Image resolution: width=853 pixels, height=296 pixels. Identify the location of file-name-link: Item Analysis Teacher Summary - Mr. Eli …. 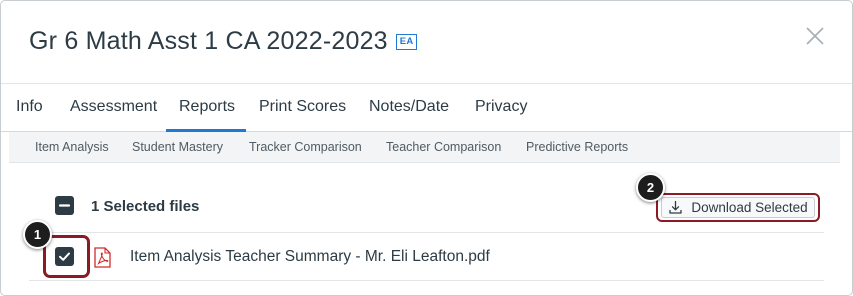
(310, 257).